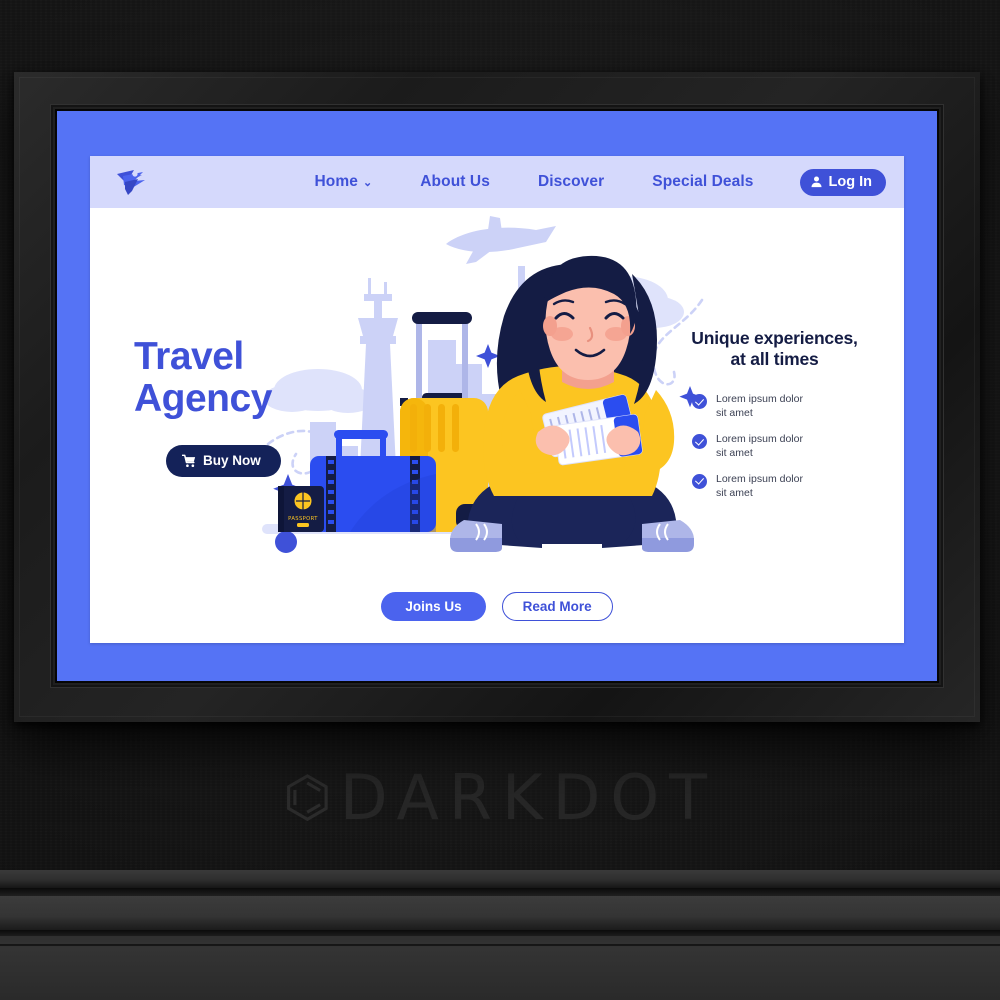  I want to click on baseboard-groove-upper, so click(500, 892).